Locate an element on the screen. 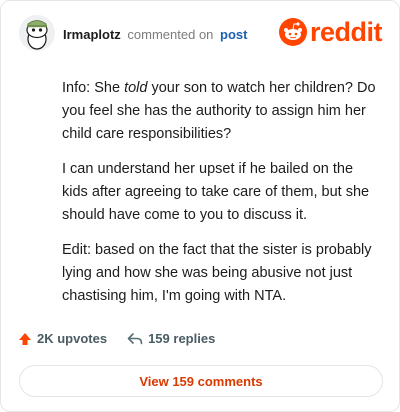 This screenshot has width=400, height=412. reddit-logo: reddit is located at coordinates (331, 32).